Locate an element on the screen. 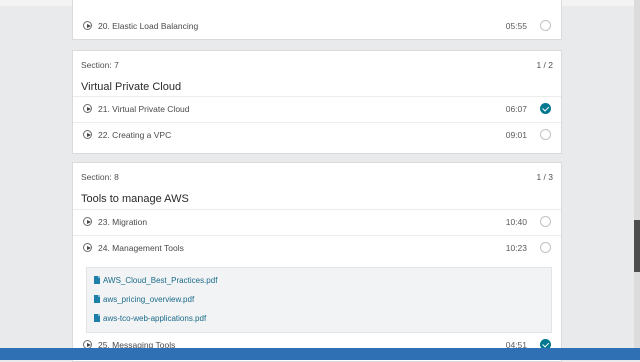 The height and width of the screenshot is (362, 640). resource-link: aws_pricing_overview.pdf is located at coordinates (144, 299).